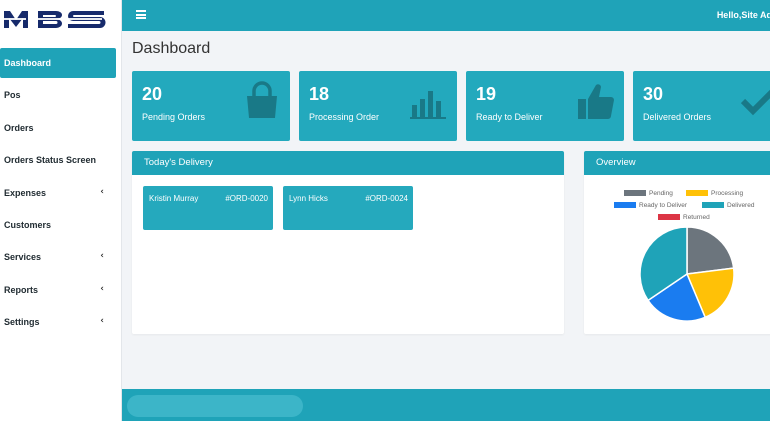  Describe the element at coordinates (25, 192) in the screenshot. I see `sidebar-item-label: Expenses` at that location.